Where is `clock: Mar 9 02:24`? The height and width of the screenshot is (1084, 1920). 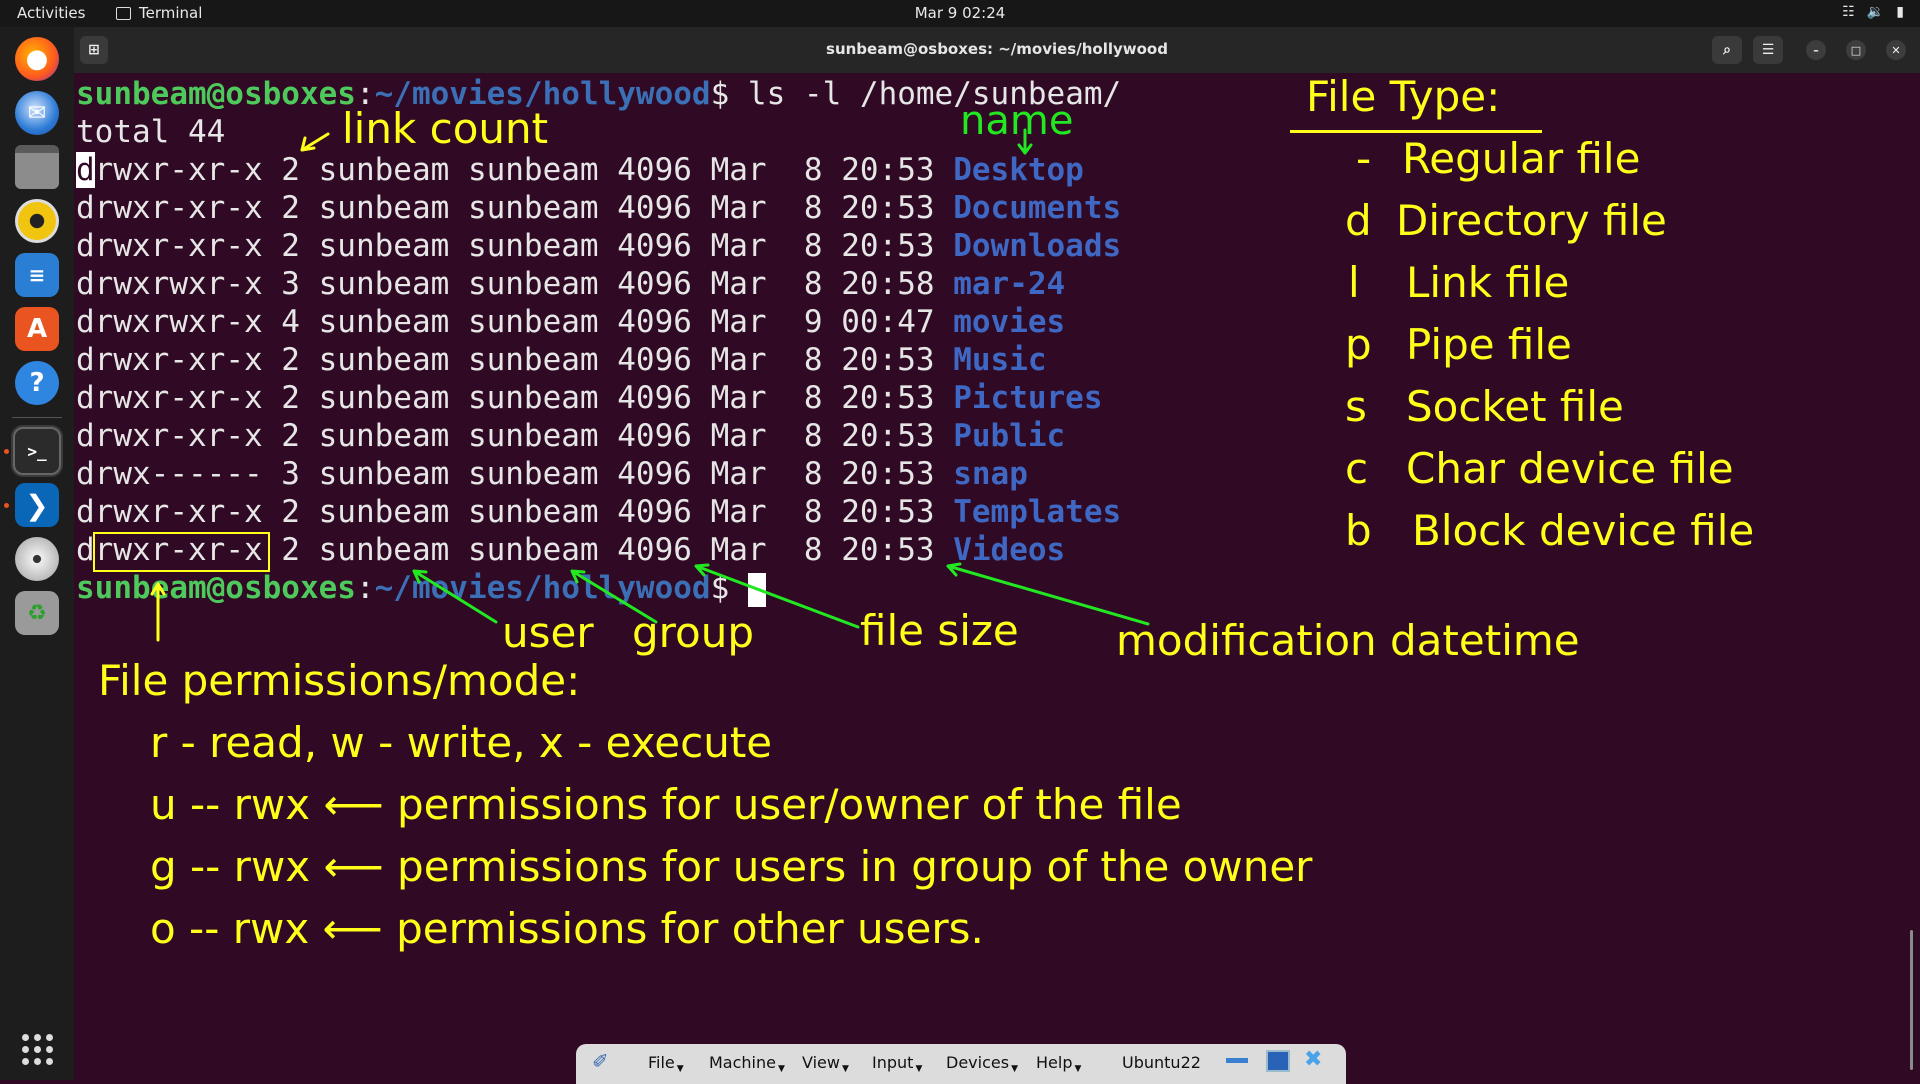
clock: Mar 9 02:24 is located at coordinates (960, 13).